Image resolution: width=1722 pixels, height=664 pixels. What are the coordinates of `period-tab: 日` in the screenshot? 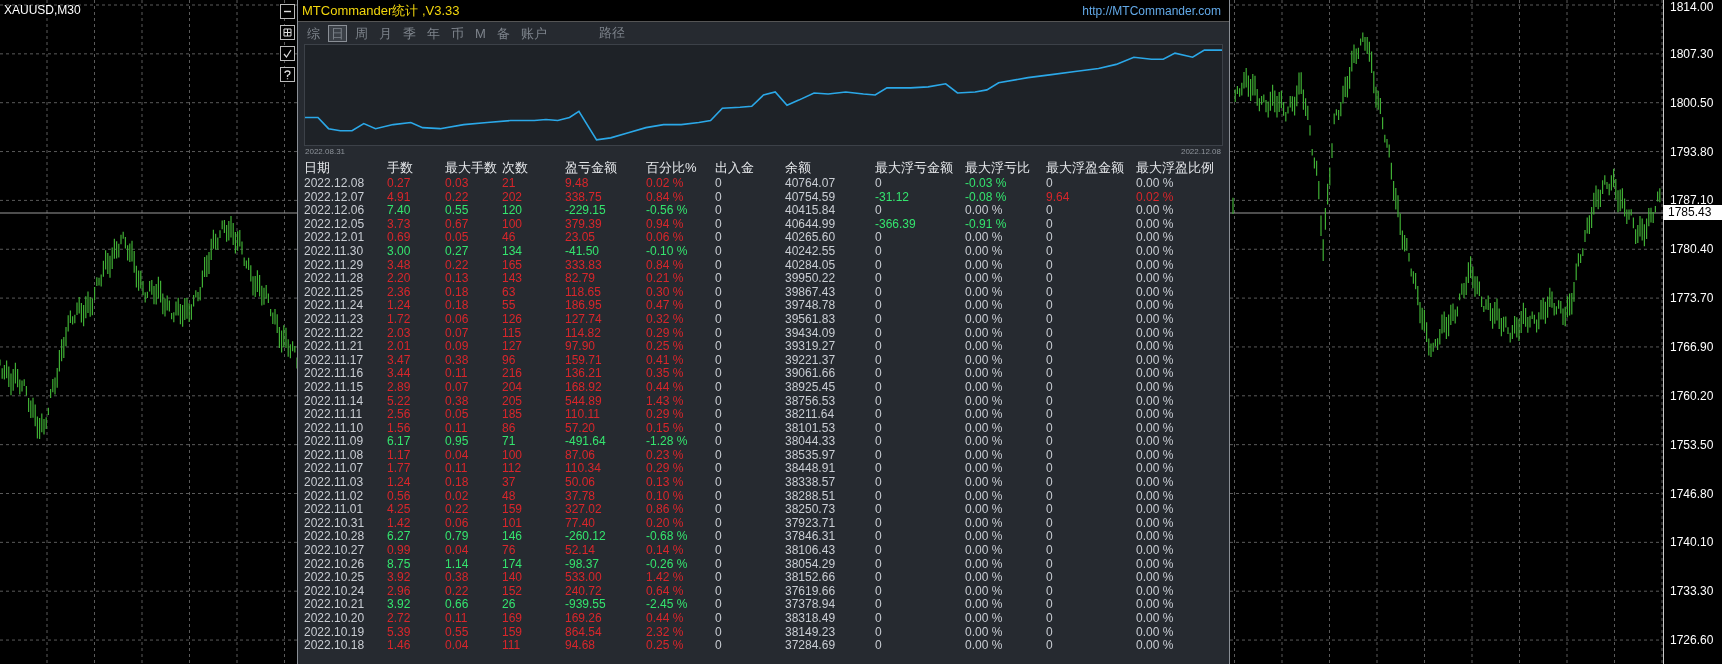 It's located at (337, 33).